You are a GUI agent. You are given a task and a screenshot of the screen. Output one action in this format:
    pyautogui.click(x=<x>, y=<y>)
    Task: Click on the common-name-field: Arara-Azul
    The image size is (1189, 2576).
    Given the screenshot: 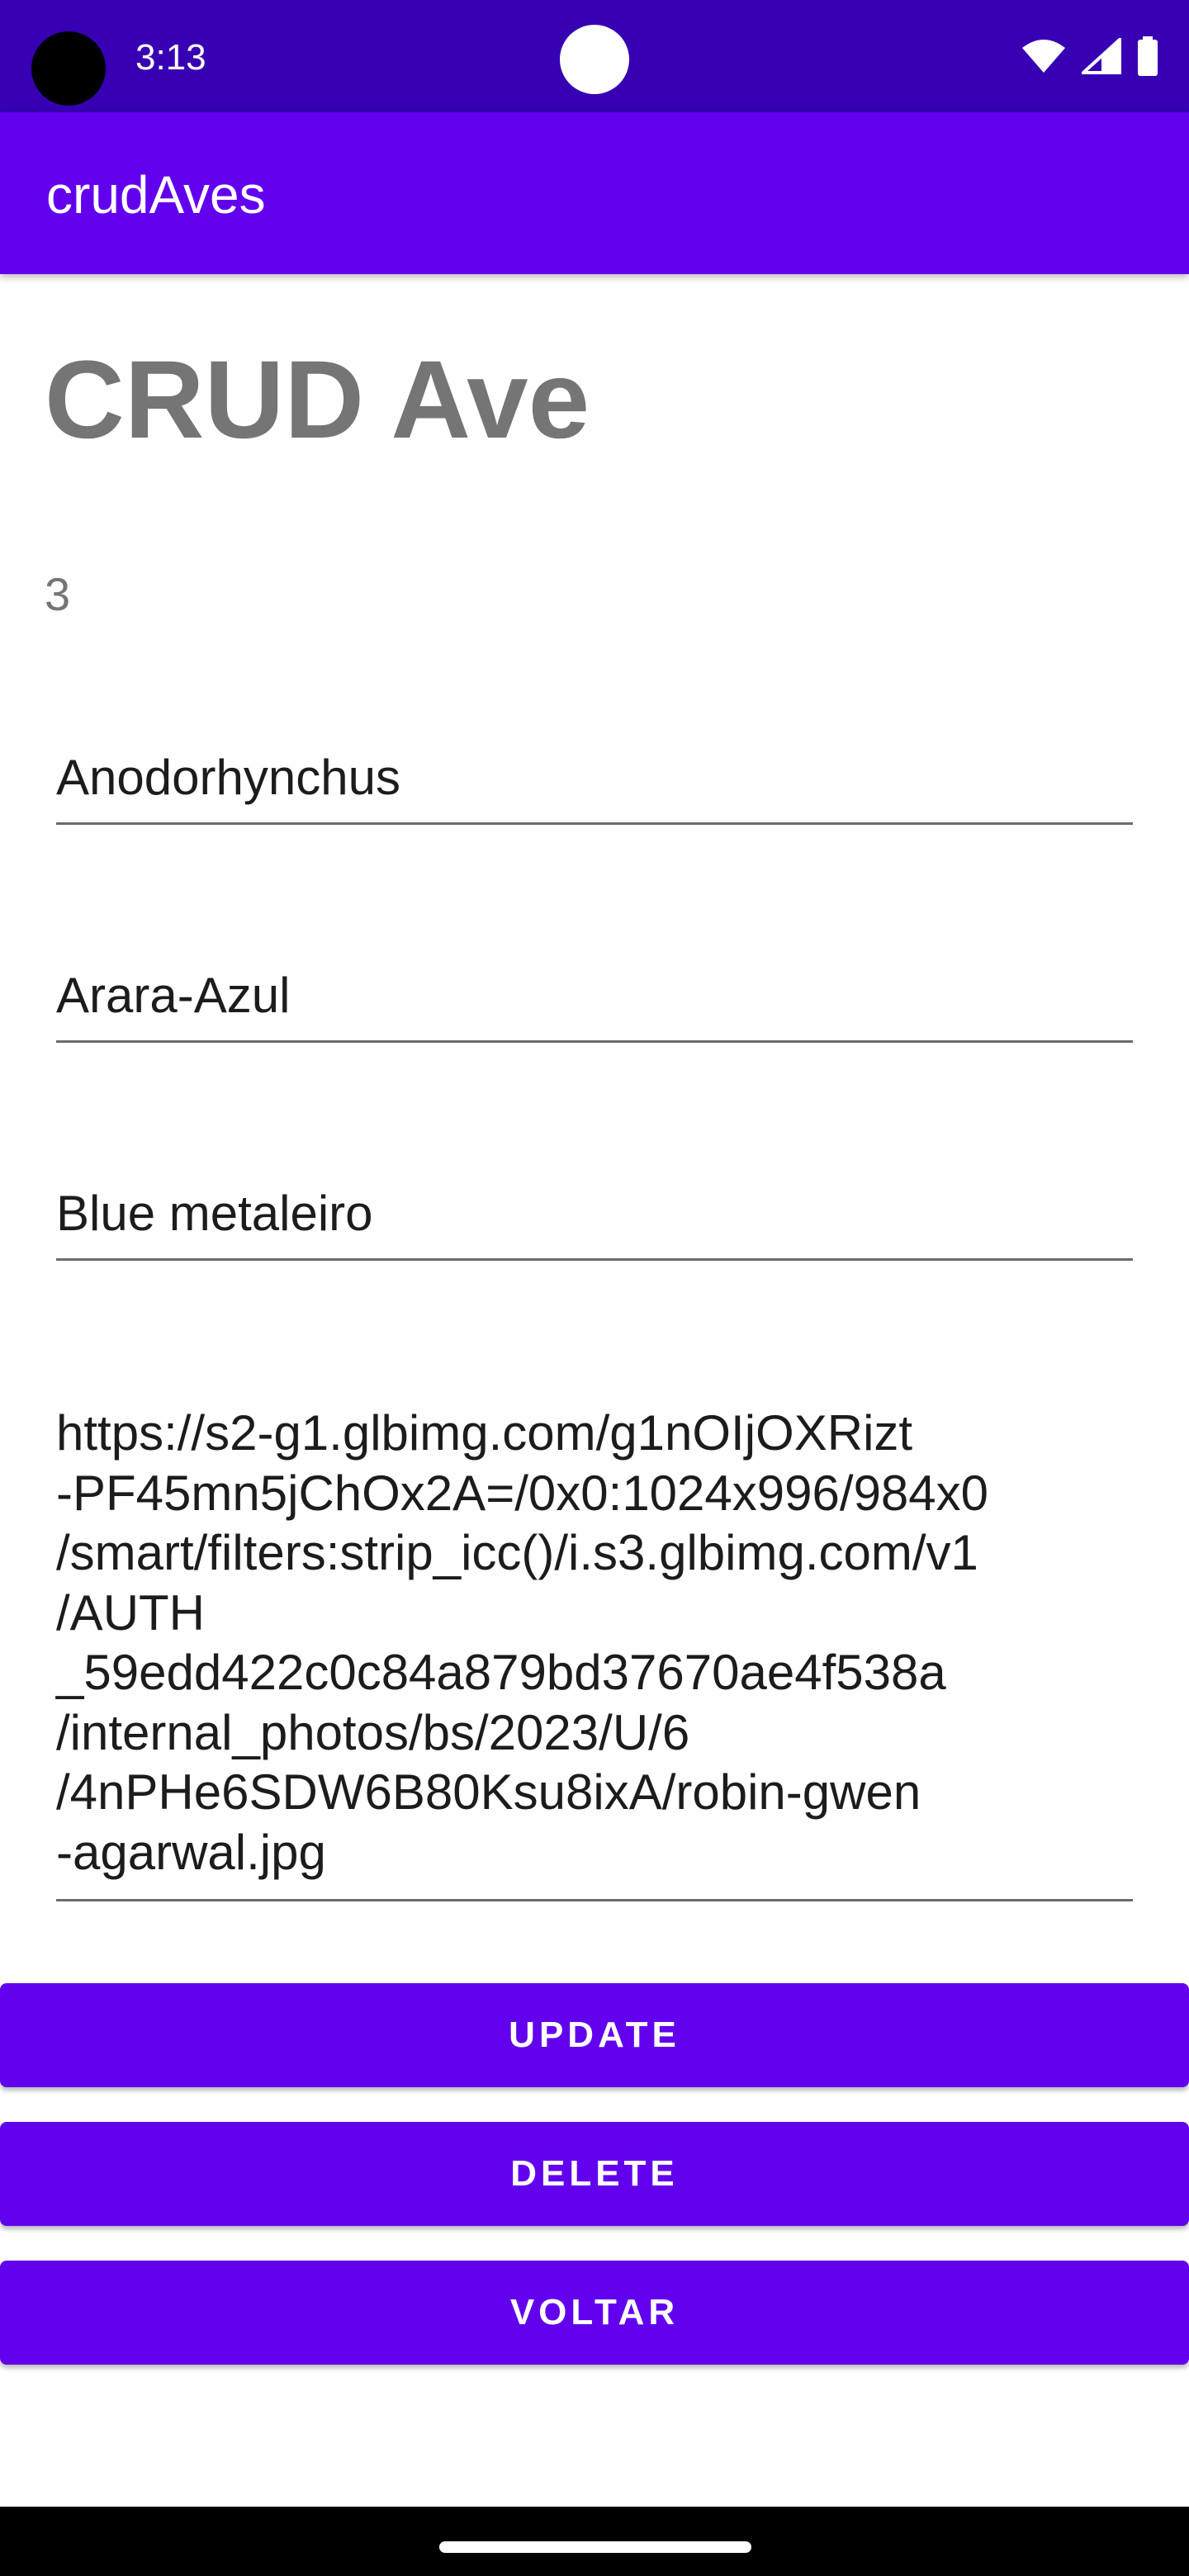 What is the action you would take?
    pyautogui.click(x=594, y=1004)
    